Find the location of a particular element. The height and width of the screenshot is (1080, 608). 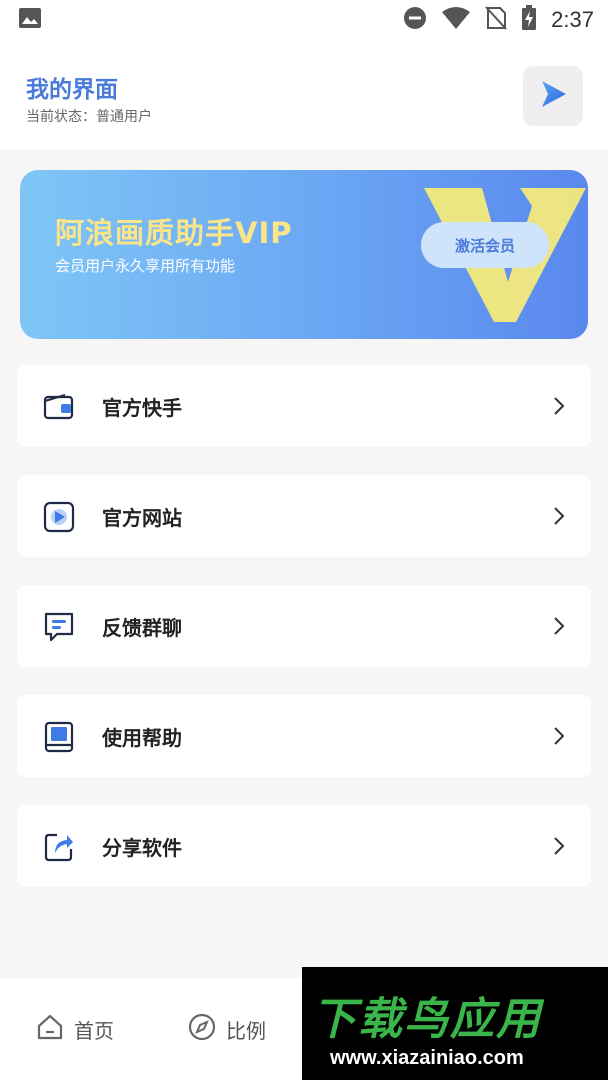

vip-description: 会员用户永久享用所有功能 is located at coordinates (145, 266).